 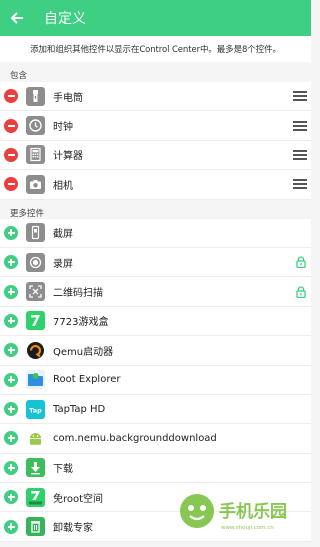 I want to click on clock-icon, so click(x=35, y=126).